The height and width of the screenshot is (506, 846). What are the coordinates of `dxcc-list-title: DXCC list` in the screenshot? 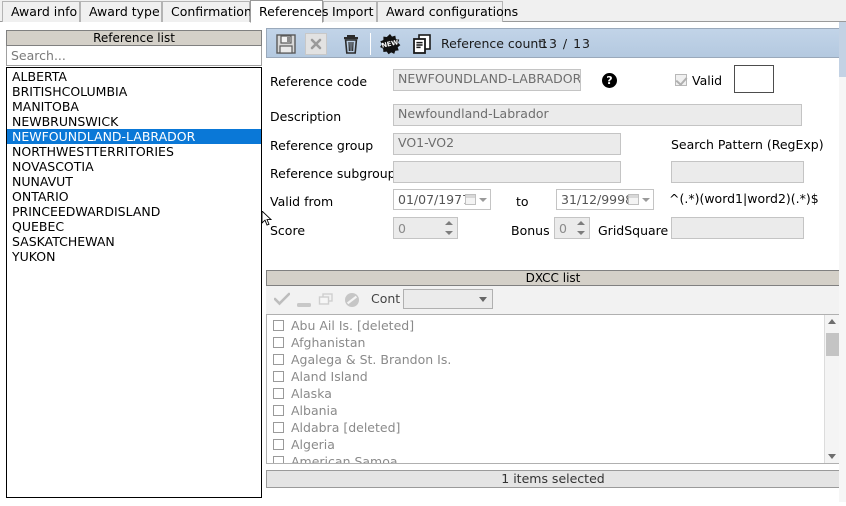 It's located at (553, 278).